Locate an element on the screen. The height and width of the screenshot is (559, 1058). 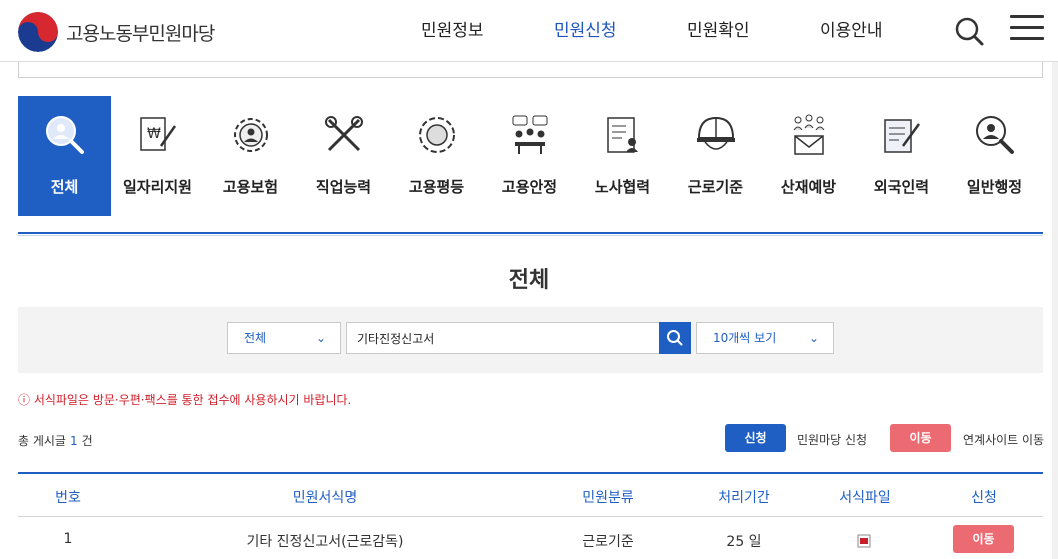
site-logo: 고용노동부민원마당 is located at coordinates (116, 32).